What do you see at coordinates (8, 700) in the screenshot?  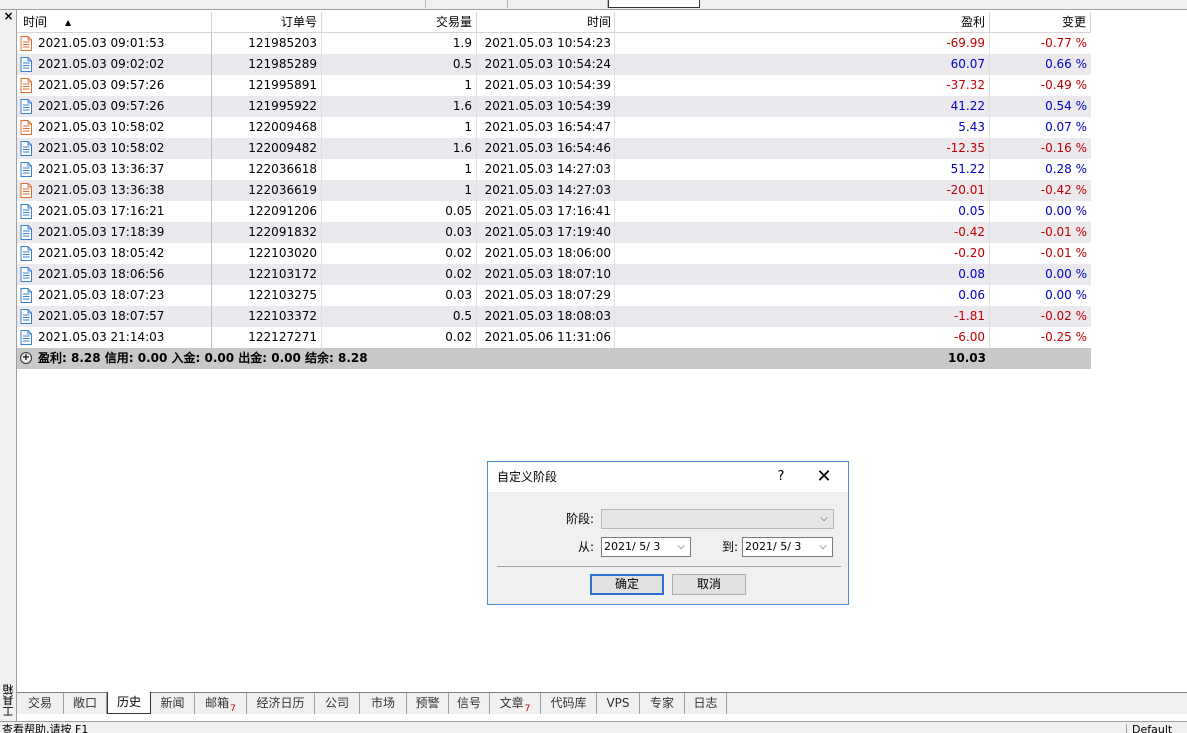 I see `toolbox-title: 工具箱` at bounding box center [8, 700].